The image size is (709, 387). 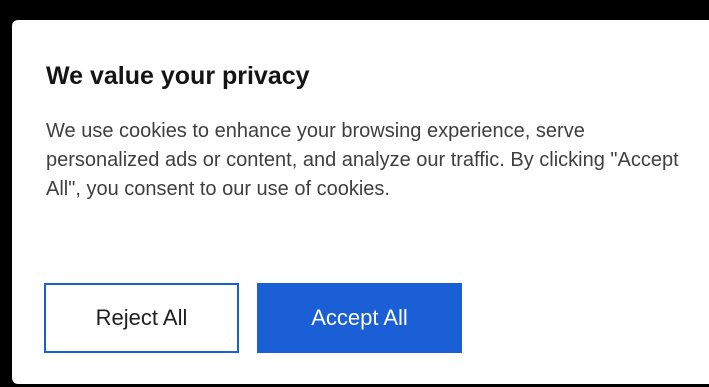 I want to click on accept-all-button: Accept All, so click(x=359, y=318).